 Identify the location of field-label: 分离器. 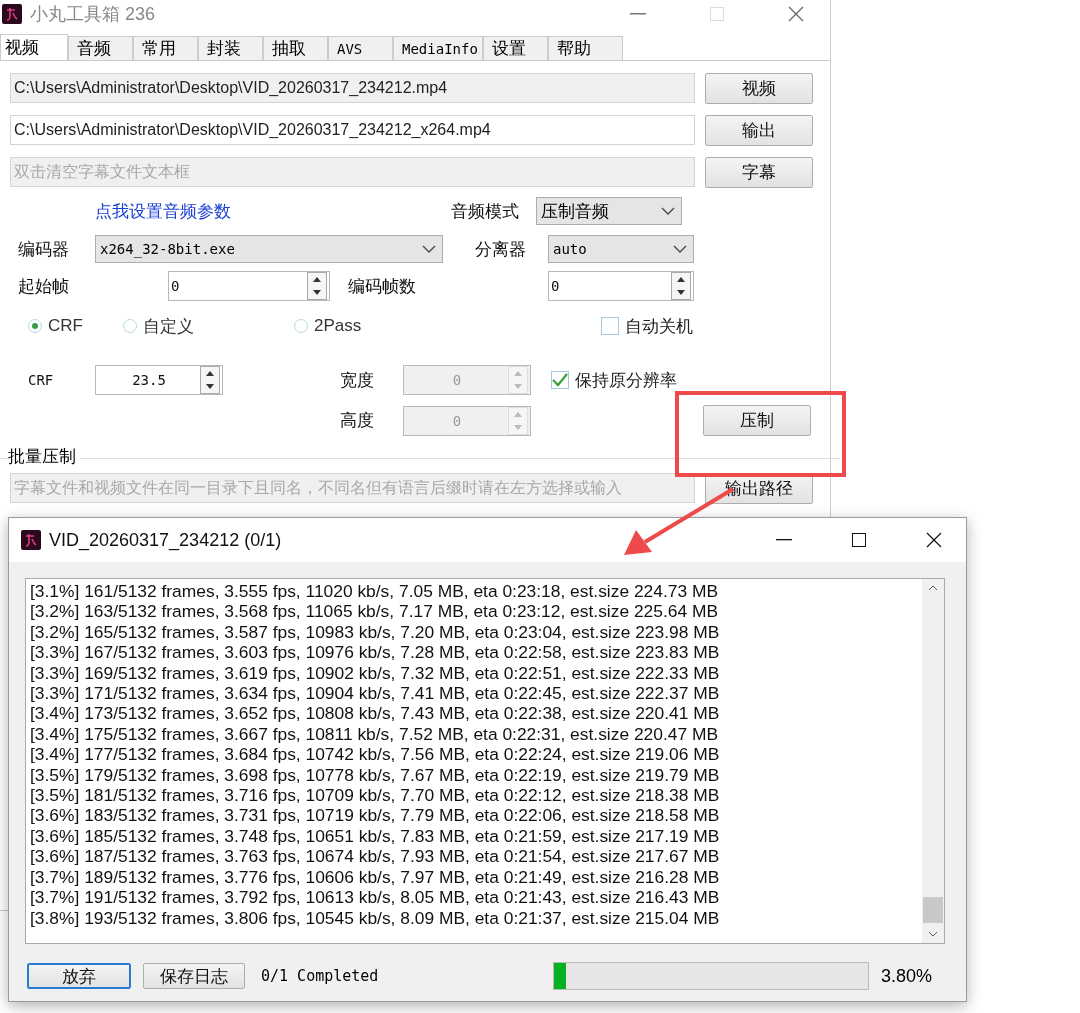
(501, 249).